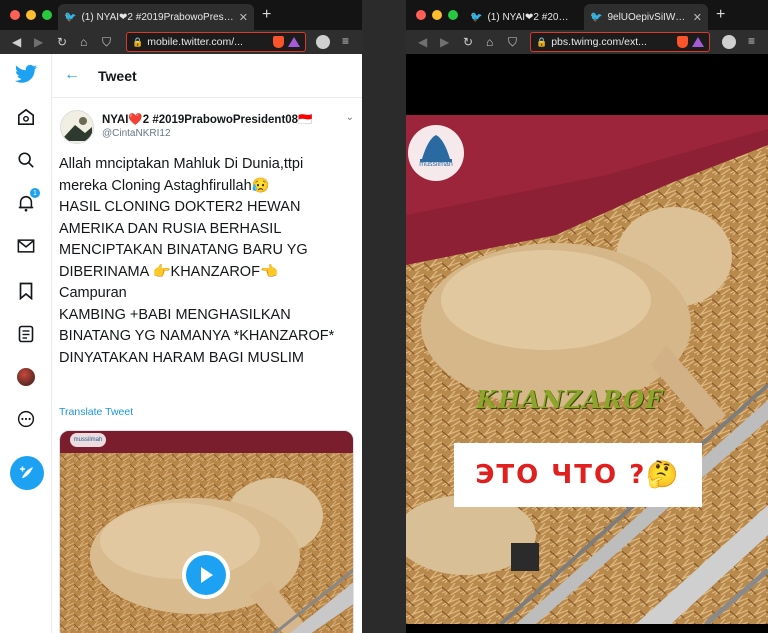 Image resolution: width=768 pixels, height=633 pixels. I want to click on tab-title: (1) NYAI❤2 #2019PrabowoPresident08, so click(157, 17).